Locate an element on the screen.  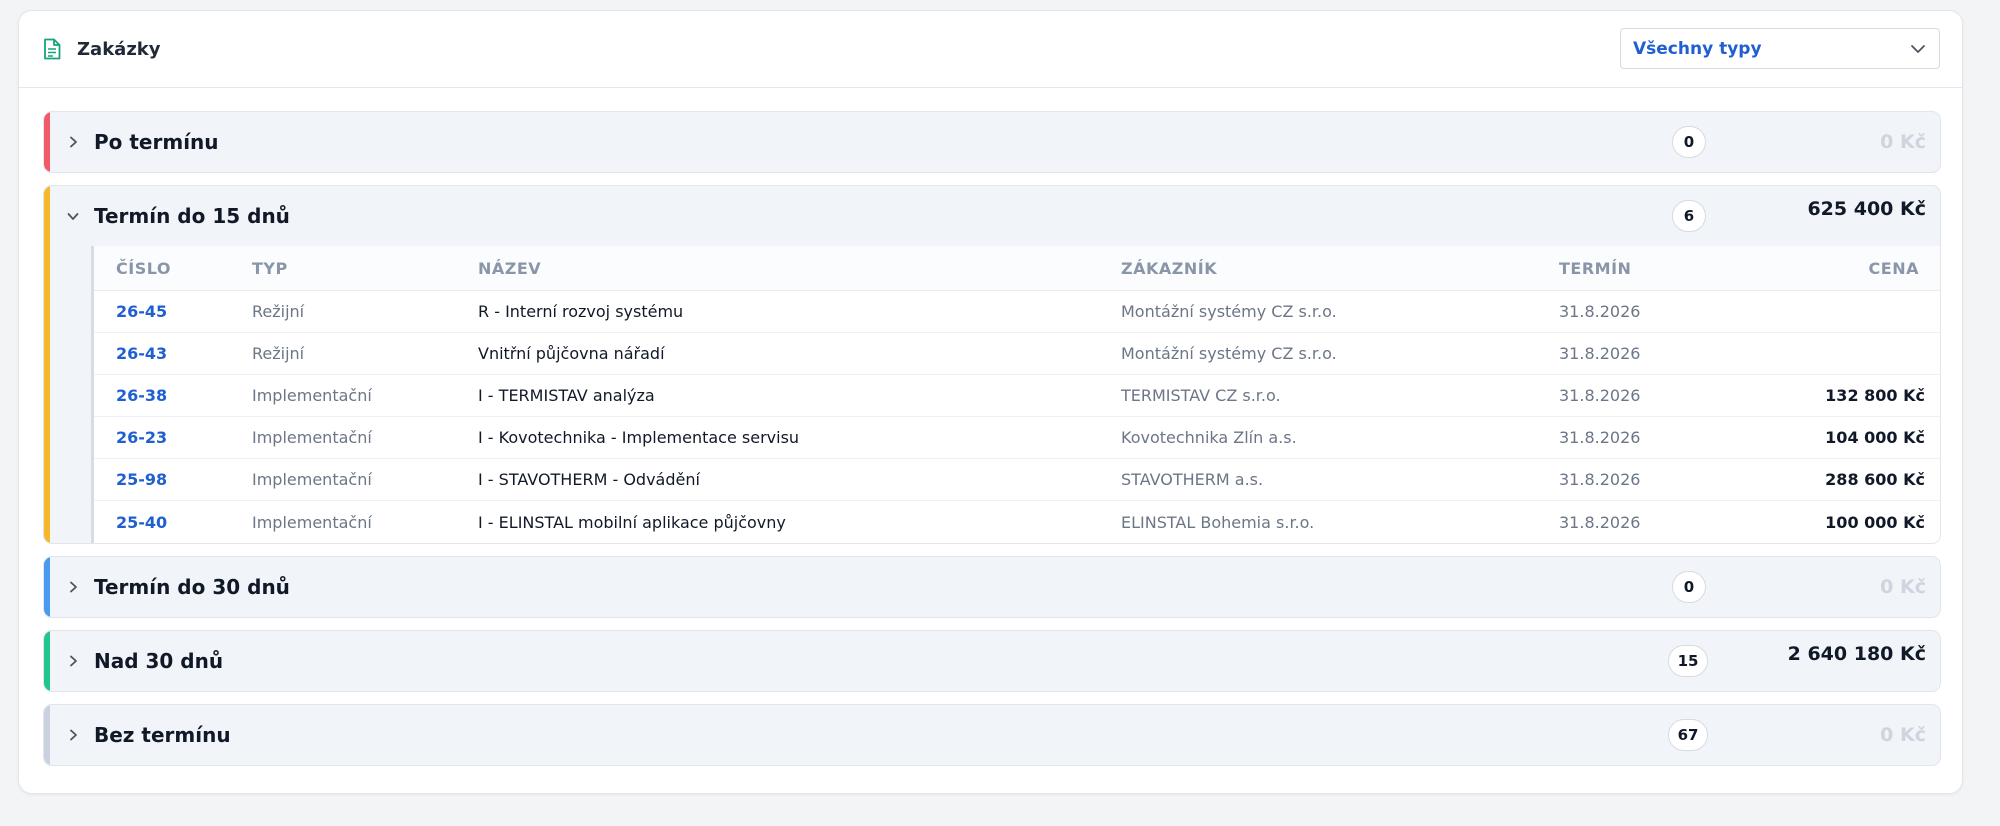
group-header-within-30-days: Termín do 30 dnů 0 0 Kč is located at coordinates (992, 587).